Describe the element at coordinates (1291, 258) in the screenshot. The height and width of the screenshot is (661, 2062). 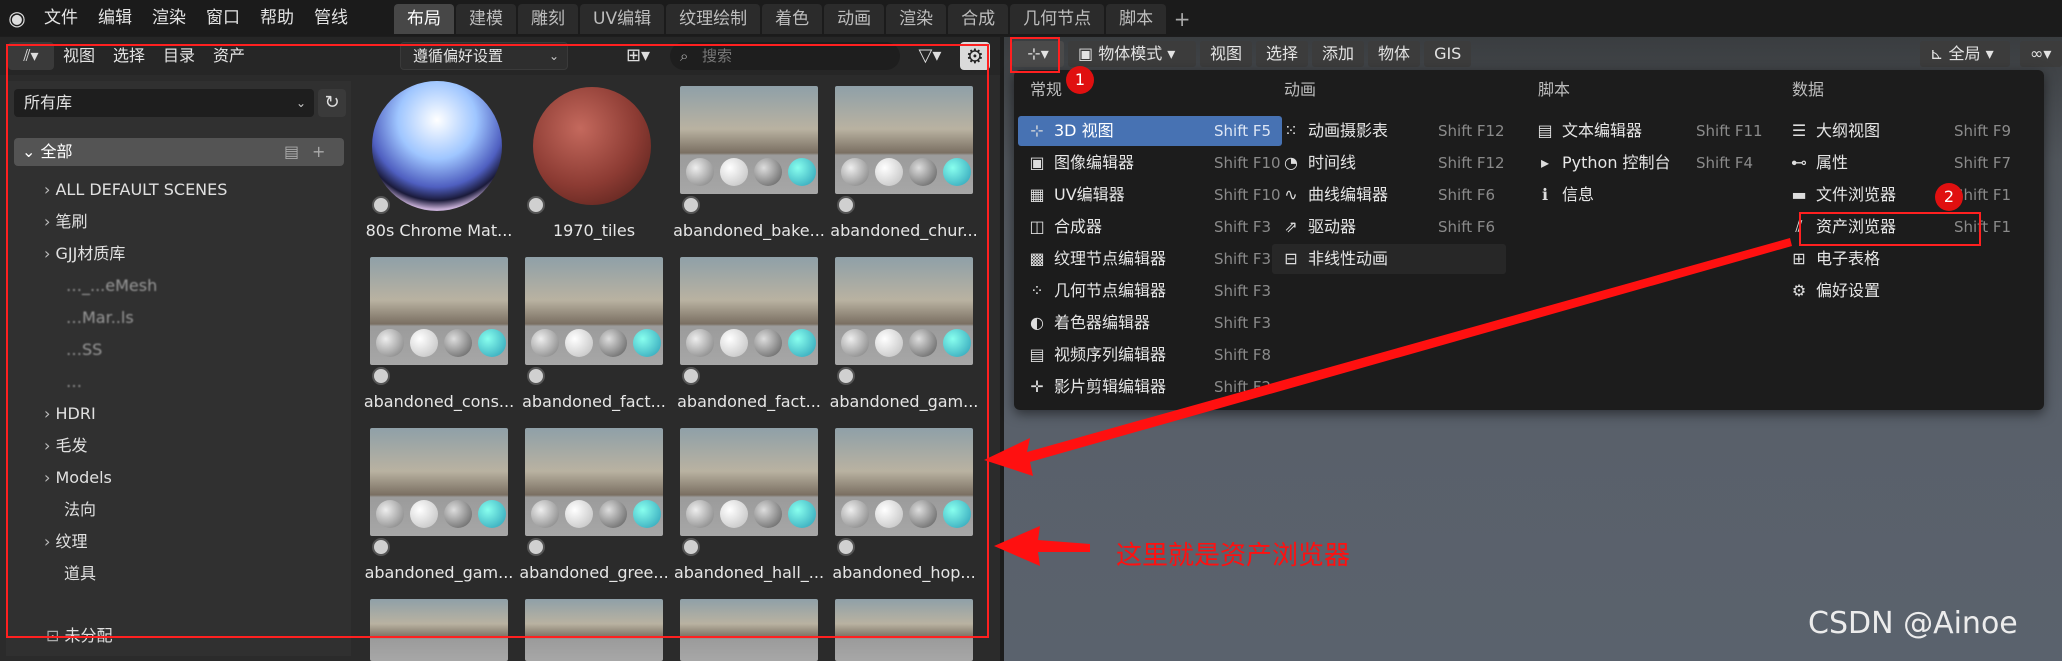
I see `nla-icon: ⊟` at that location.